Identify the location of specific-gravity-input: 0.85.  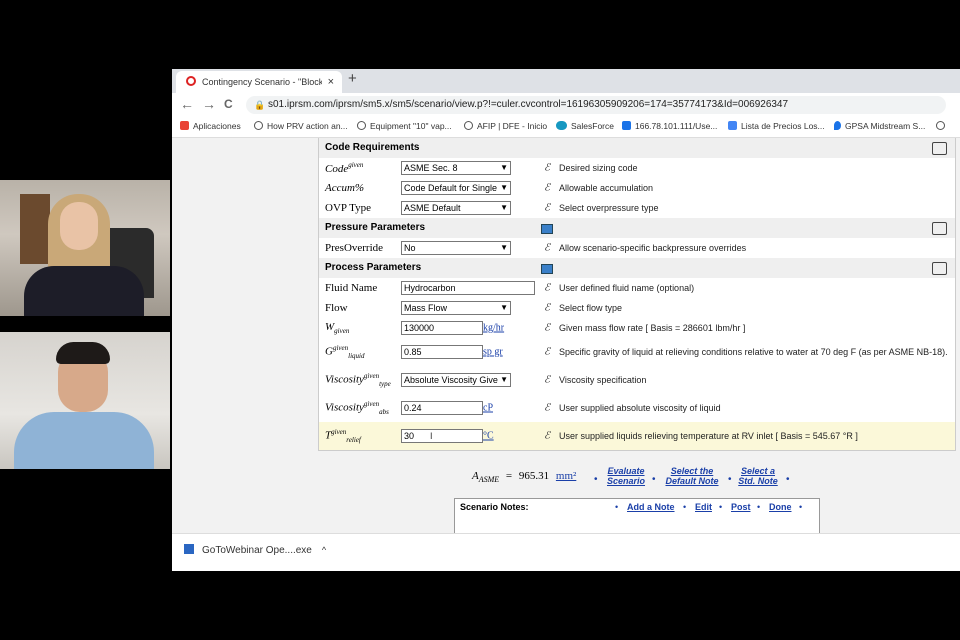
(442, 352).